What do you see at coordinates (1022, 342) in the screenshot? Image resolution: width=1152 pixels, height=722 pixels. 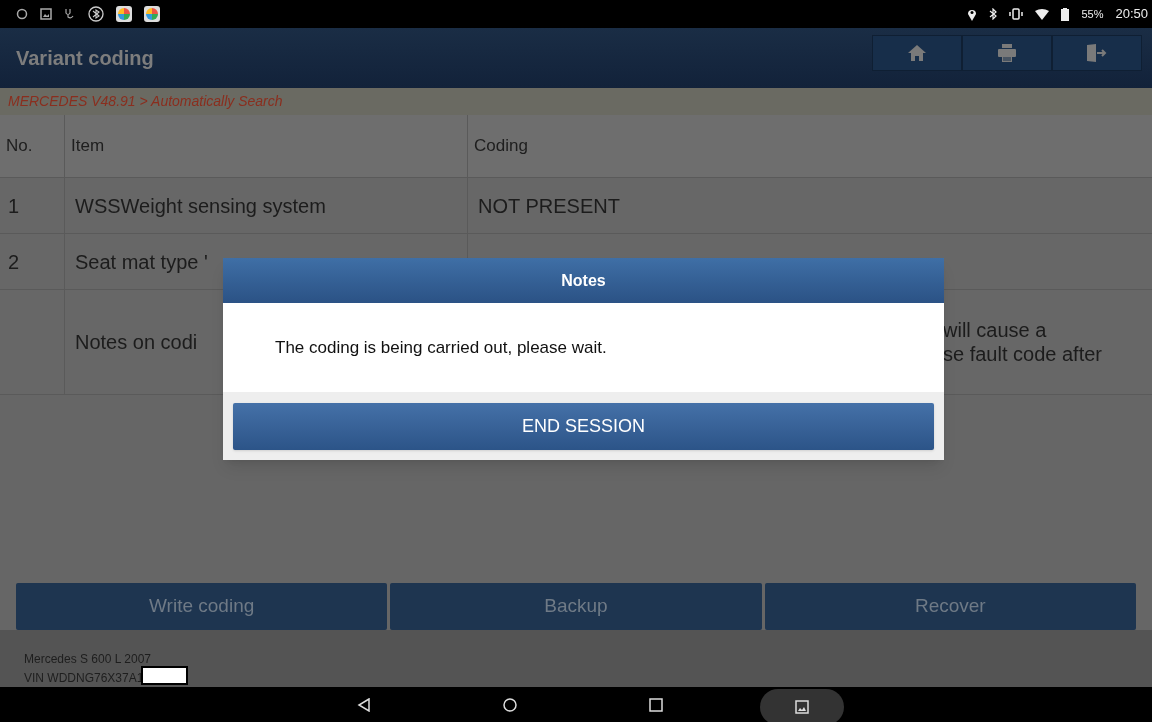 I see `table-cell: will cause a se fault code after` at bounding box center [1022, 342].